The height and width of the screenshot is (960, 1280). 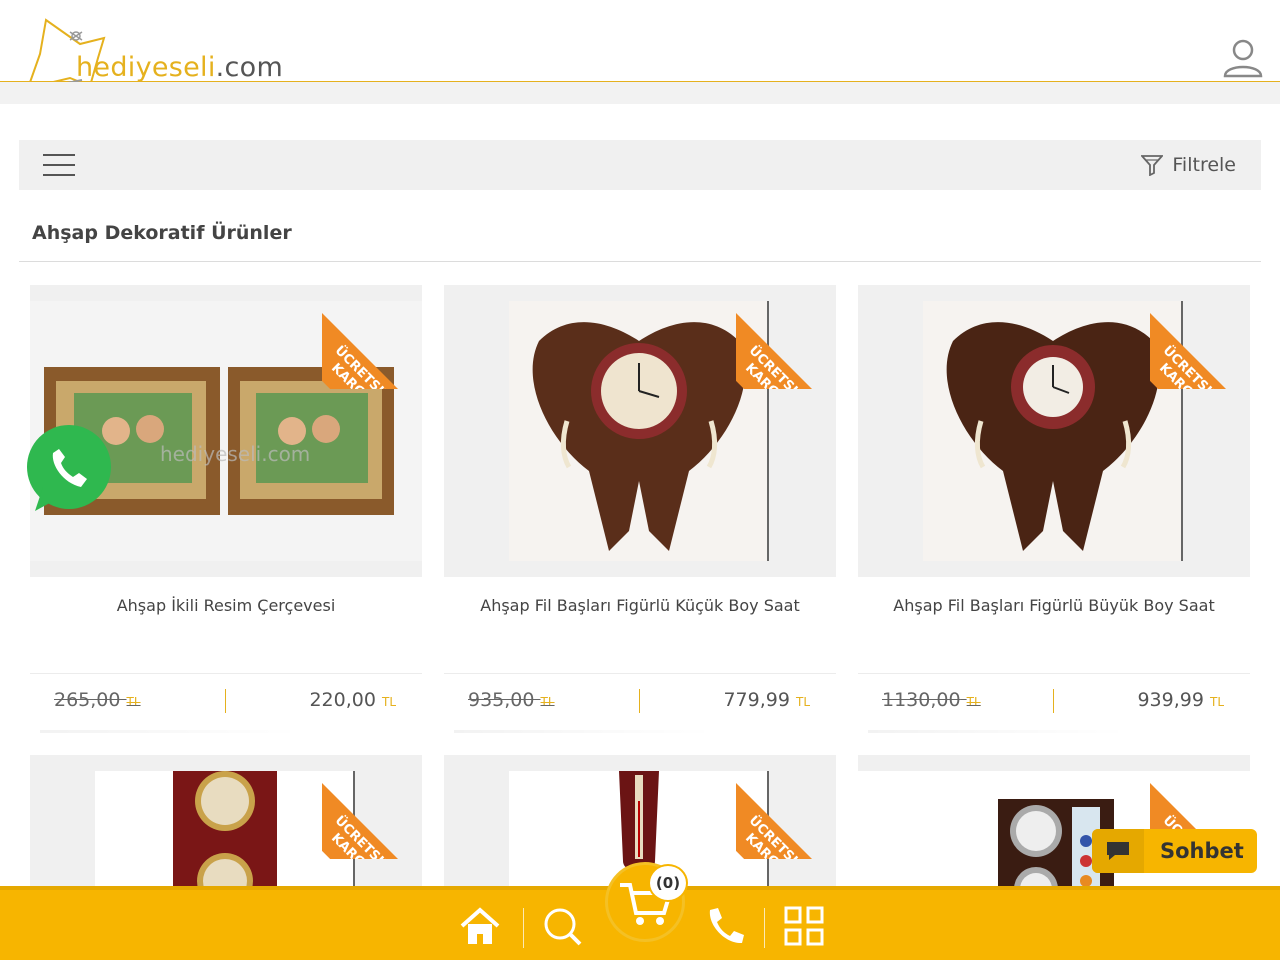 I want to click on price-row: 935,00 TL 779,99 TL, so click(x=640, y=701).